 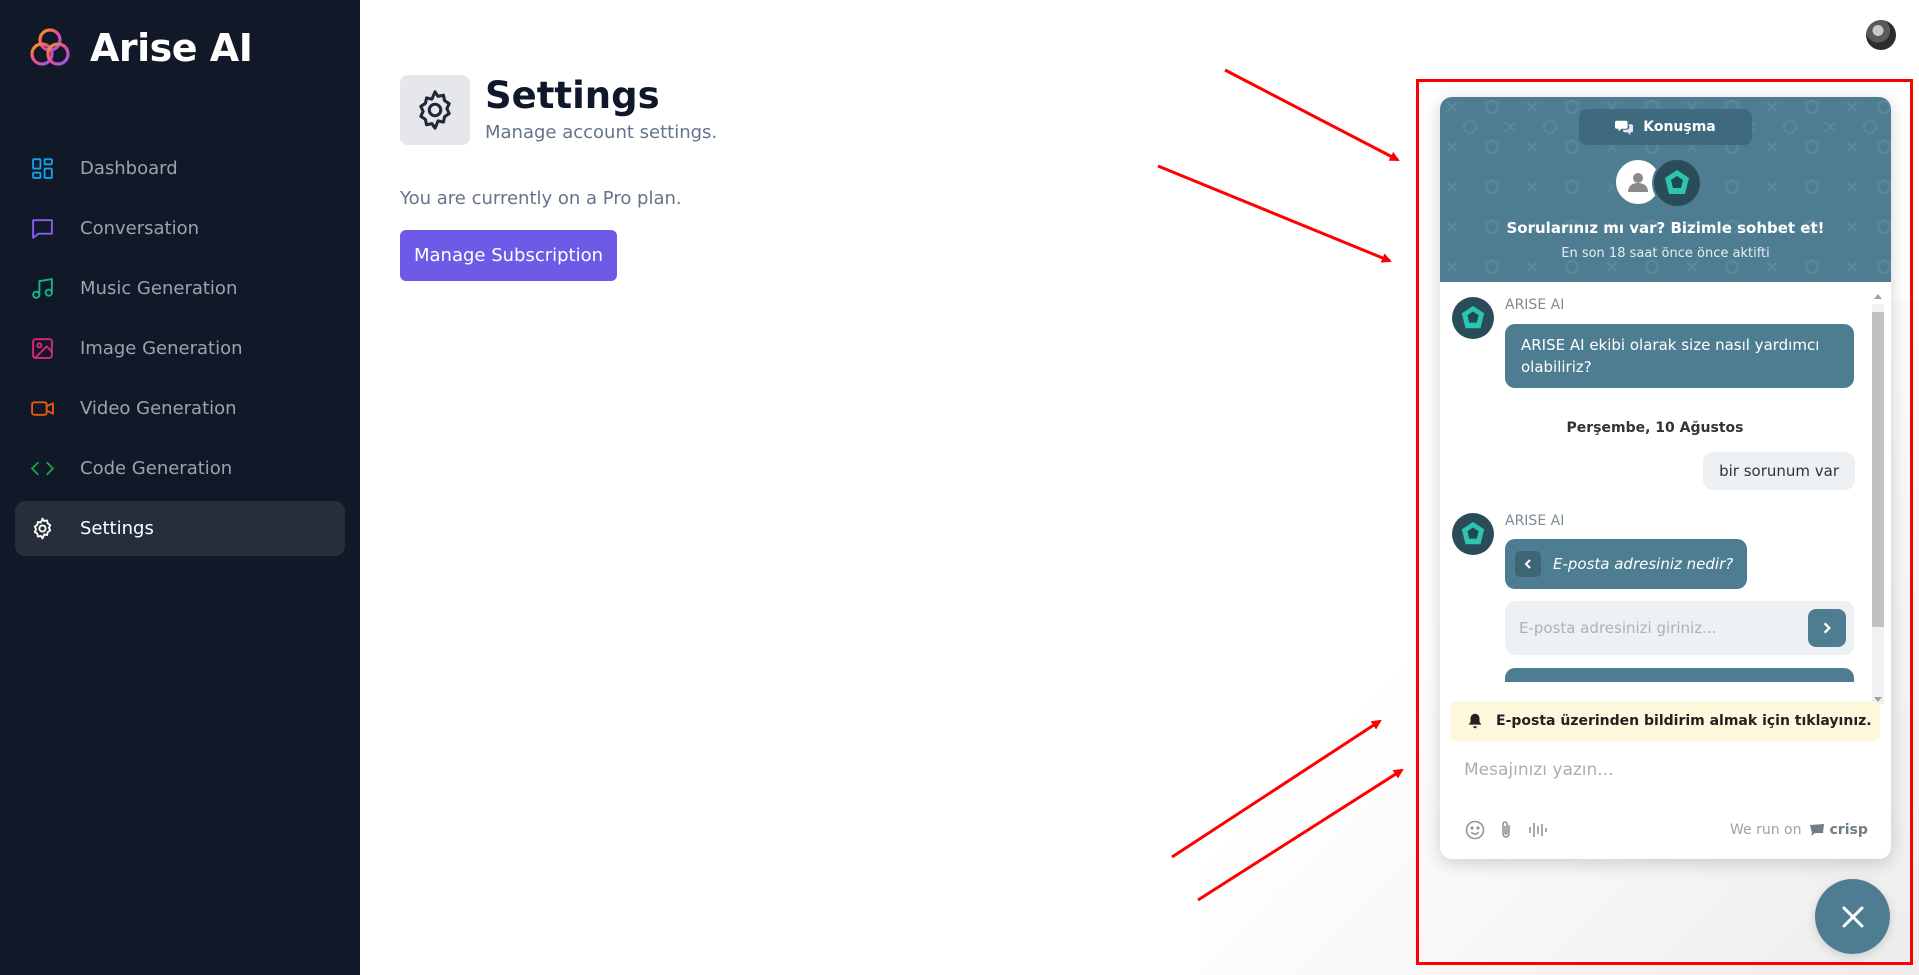 What do you see at coordinates (50, 47) in the screenshot?
I see `arise-logo-icon` at bounding box center [50, 47].